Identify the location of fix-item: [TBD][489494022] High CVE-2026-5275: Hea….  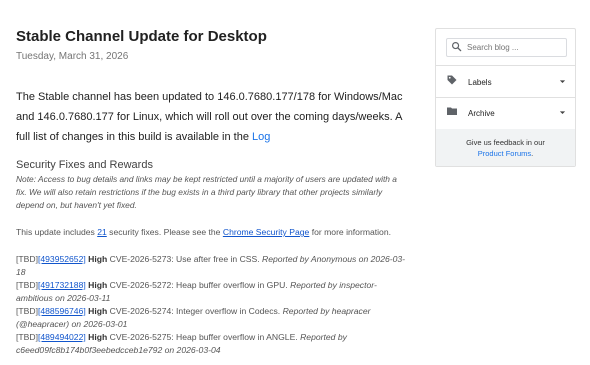
(212, 344).